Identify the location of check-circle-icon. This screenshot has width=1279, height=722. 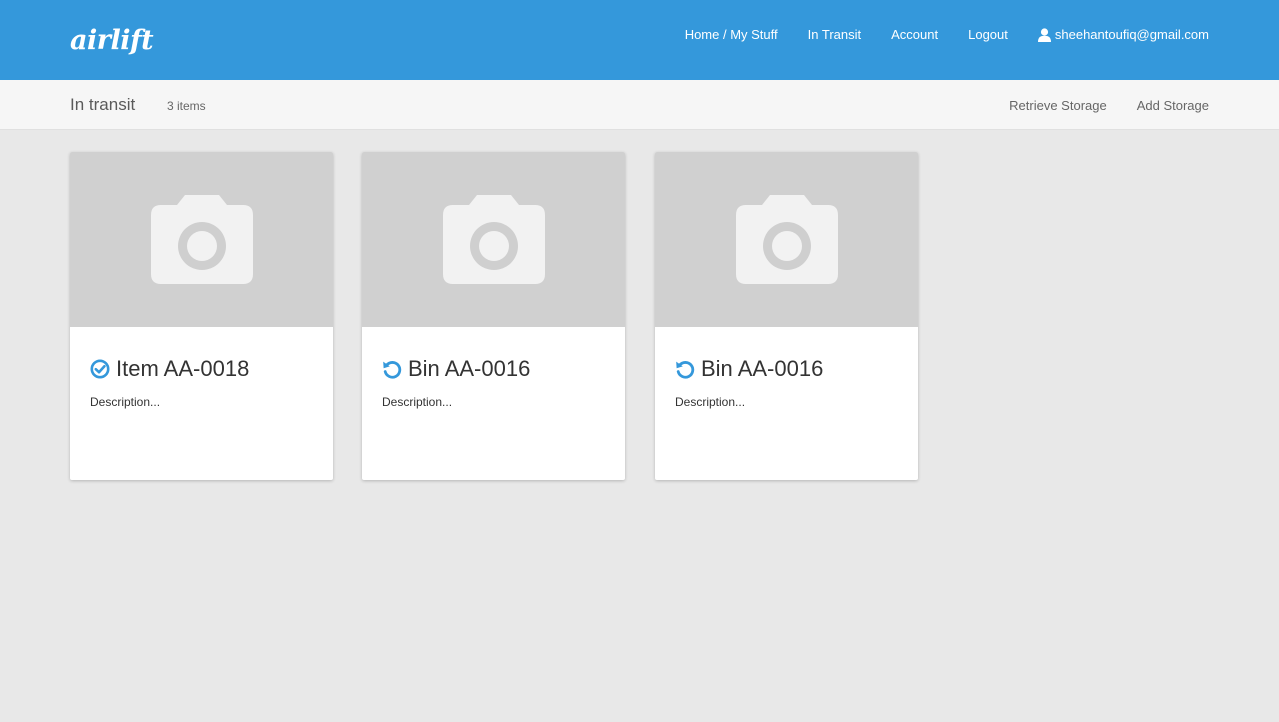
(100, 369).